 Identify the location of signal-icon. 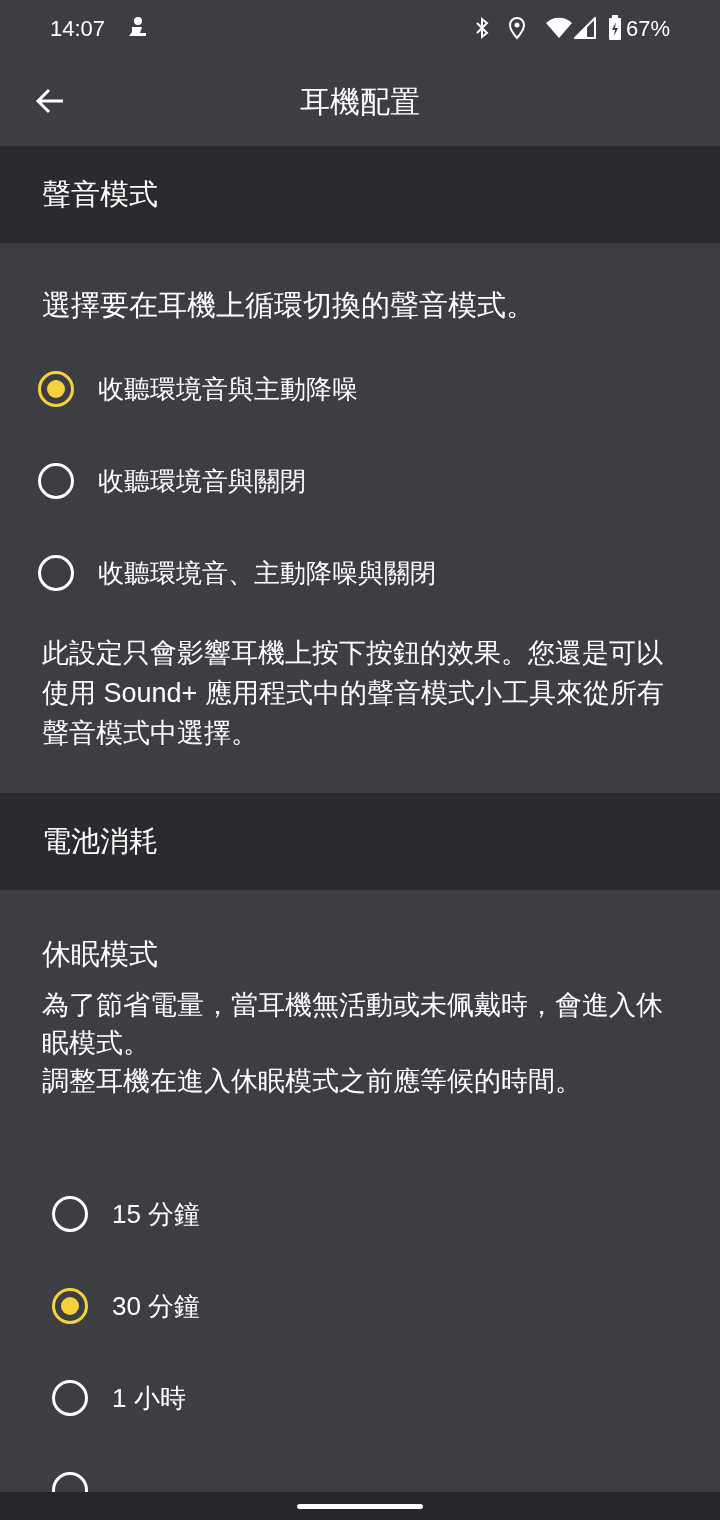
(584, 28).